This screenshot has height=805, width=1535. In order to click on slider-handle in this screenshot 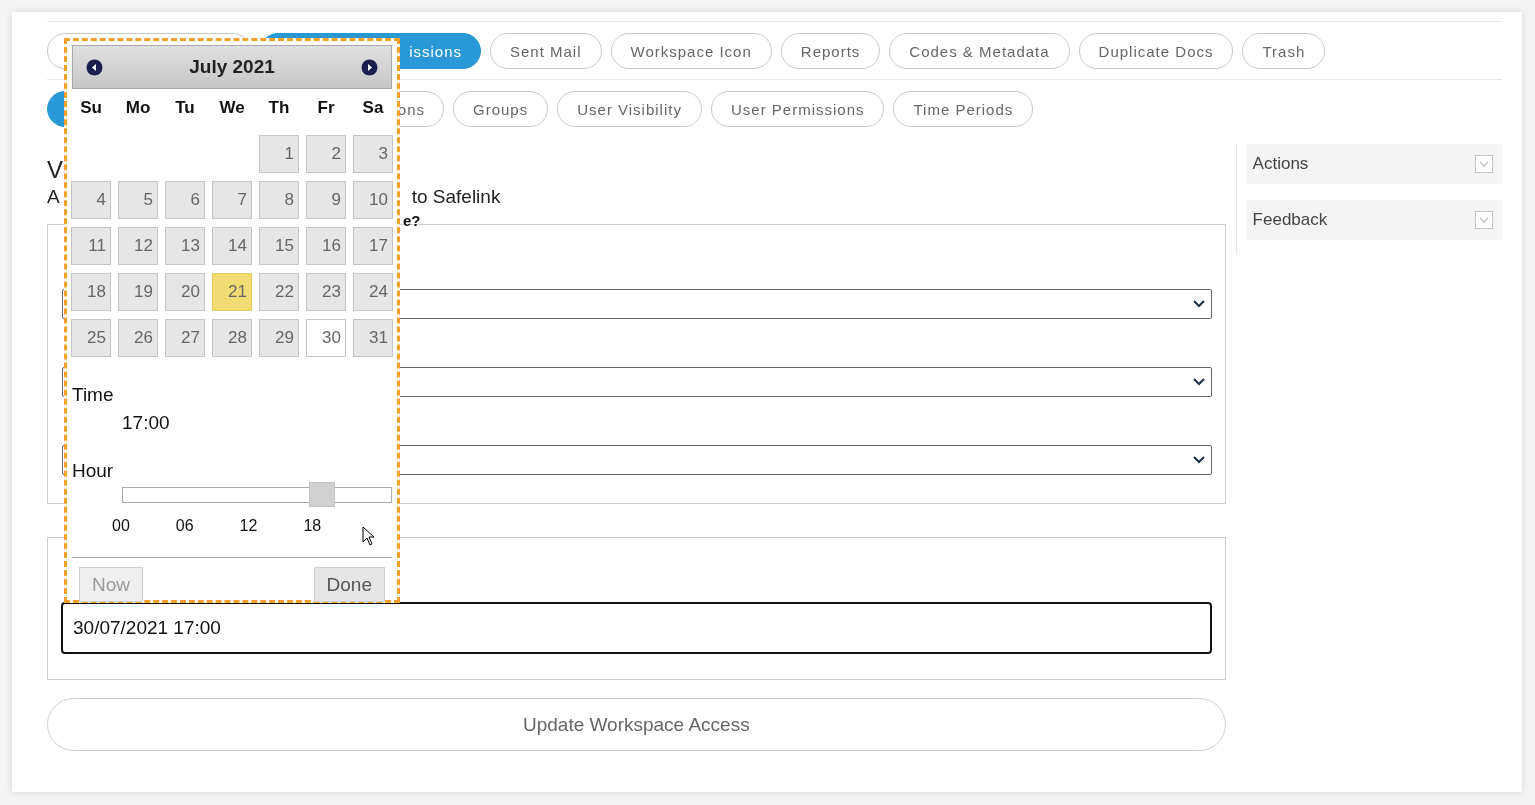, I will do `click(321, 494)`.